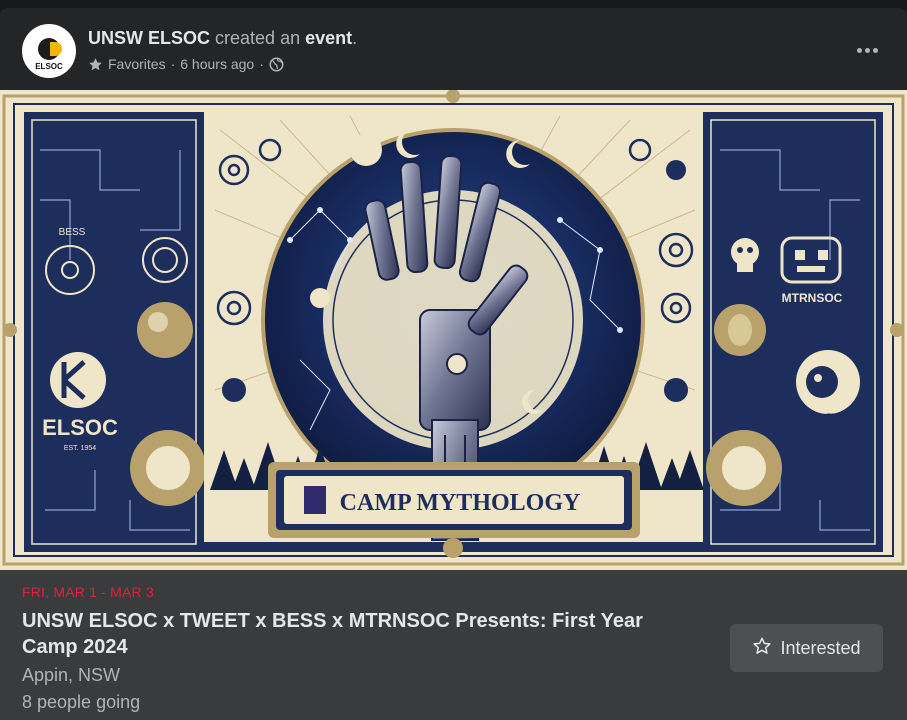 The image size is (907, 720). Describe the element at coordinates (137, 64) in the screenshot. I see `audience-label: Favorites` at that location.